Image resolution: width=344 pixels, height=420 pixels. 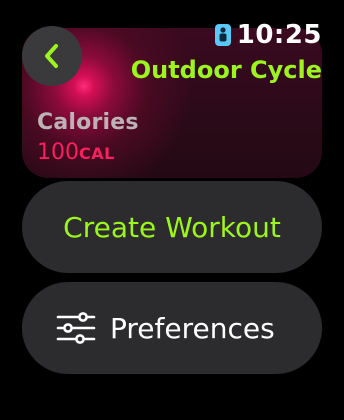 What do you see at coordinates (279, 35) in the screenshot?
I see `clock-time: 10:25` at bounding box center [279, 35].